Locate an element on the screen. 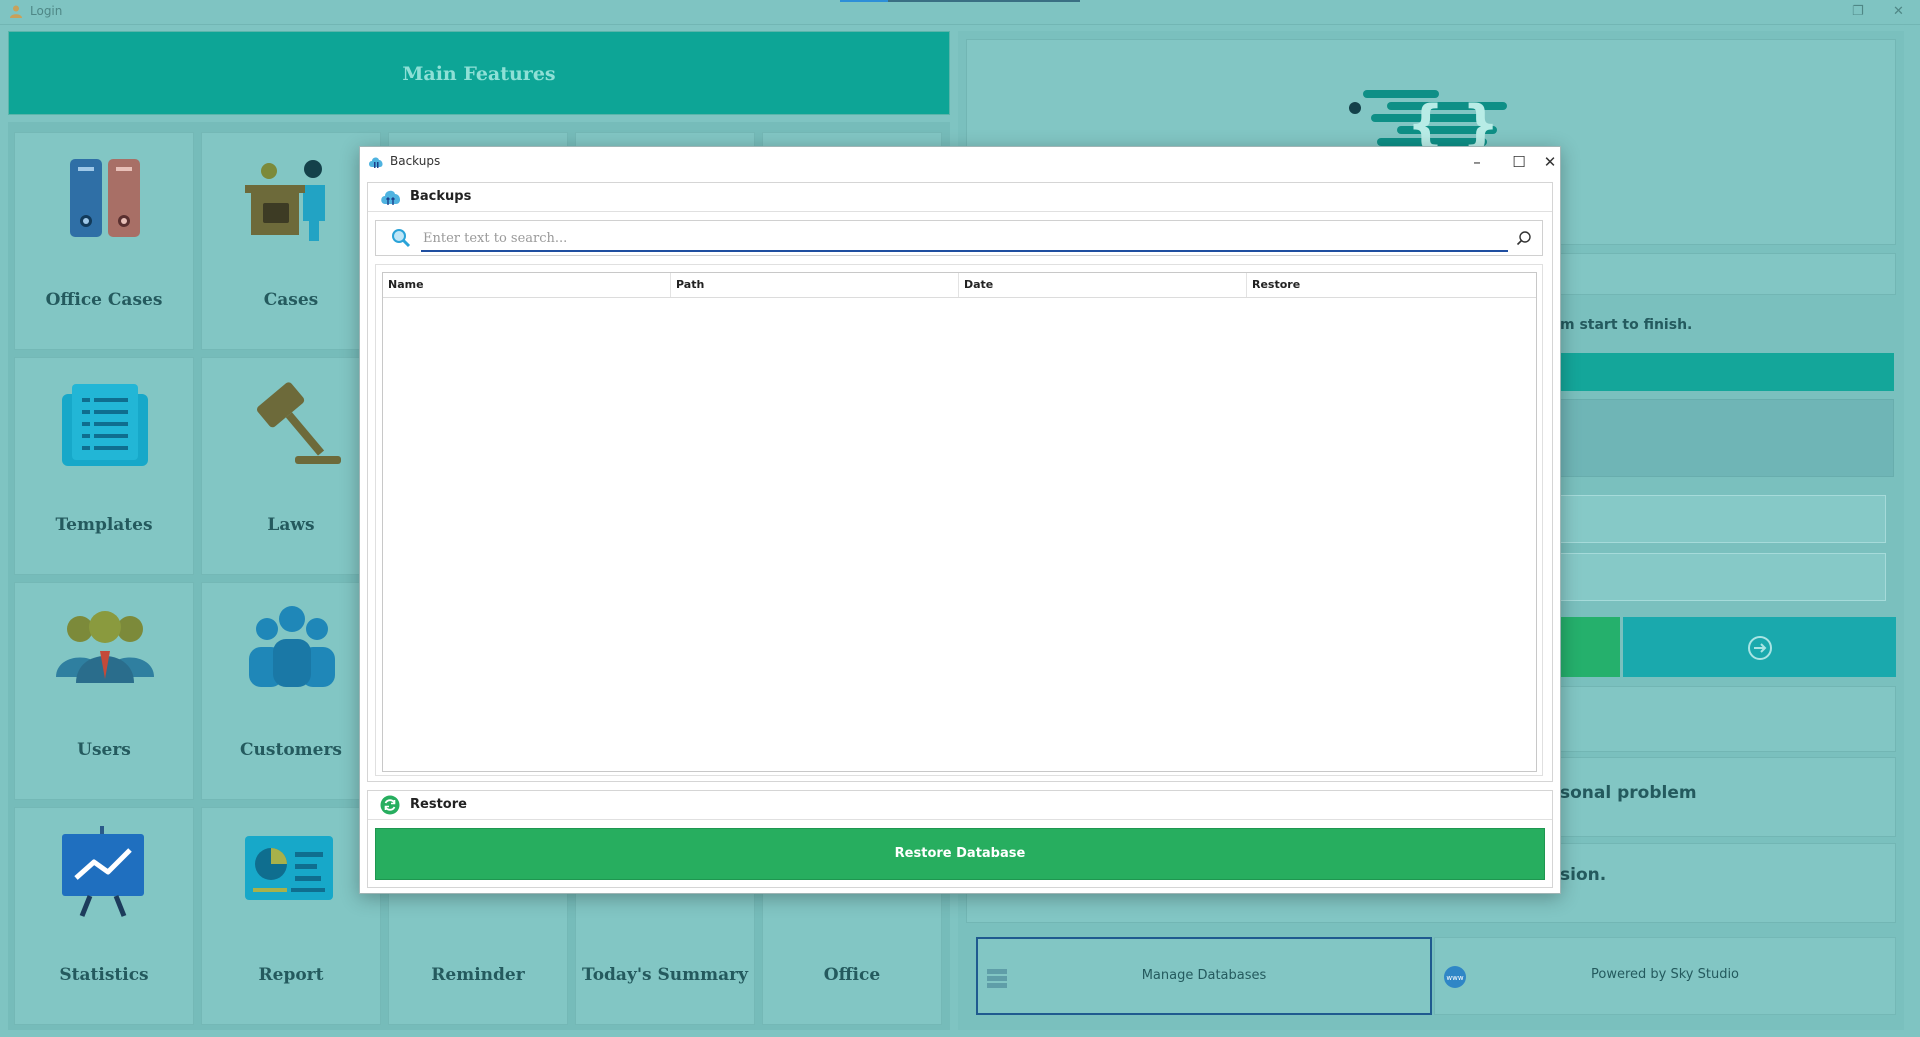  restore-window-icon: ❐ is located at coordinates (1858, 11).